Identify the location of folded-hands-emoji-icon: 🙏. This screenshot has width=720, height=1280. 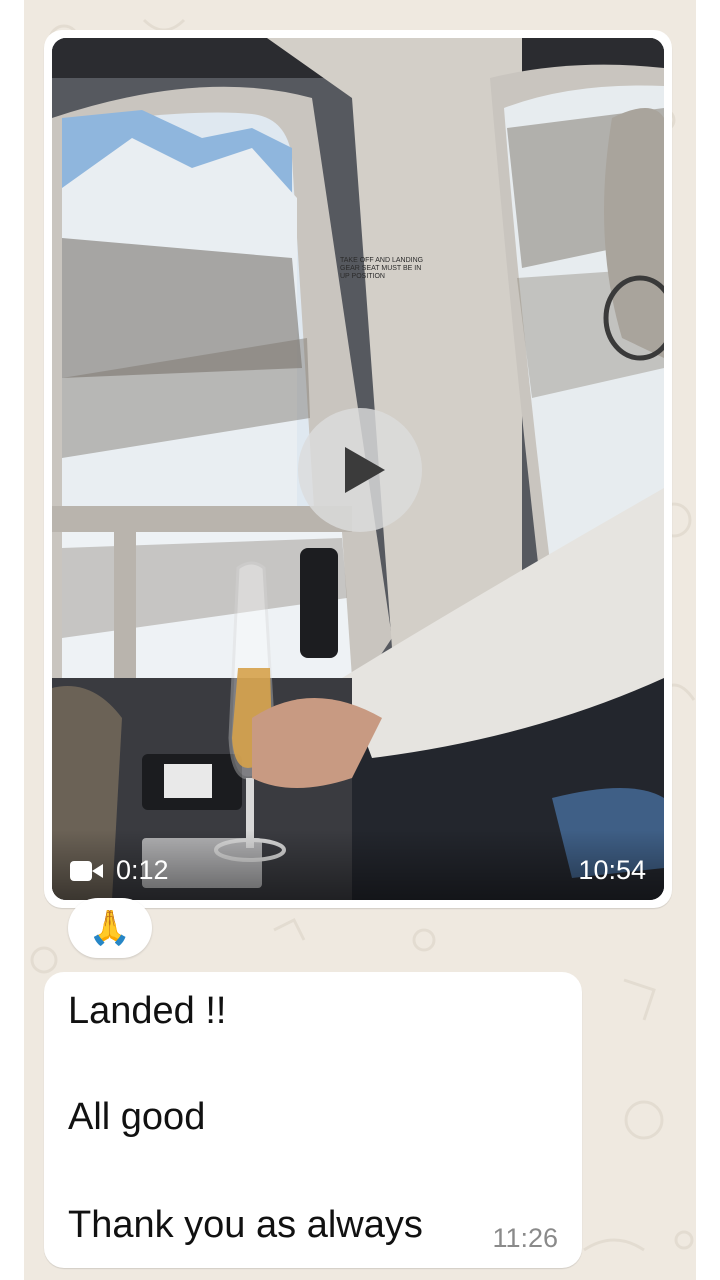
(110, 928).